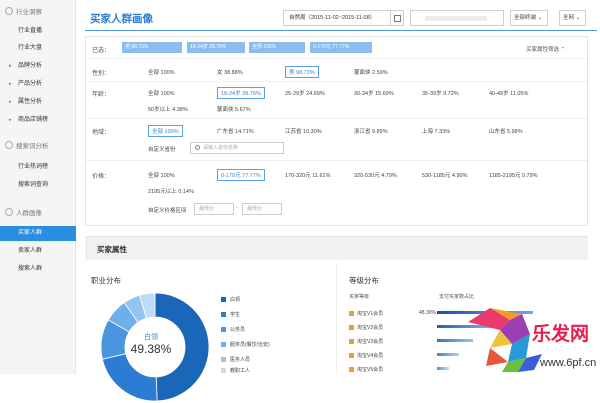 The width and height of the screenshot is (600, 403). What do you see at coordinates (506, 131) in the screenshot?
I see `region-option: 山东省 5.98%` at bounding box center [506, 131].